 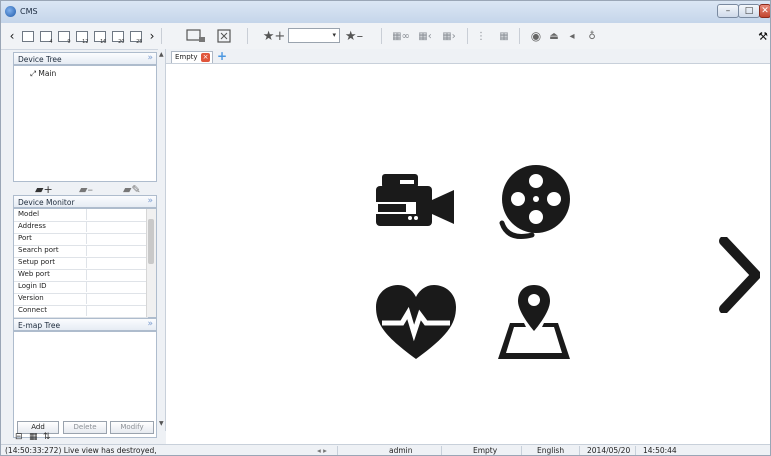 What do you see at coordinates (314, 35) in the screenshot?
I see `favorite-dropdown: ▾` at bounding box center [314, 35].